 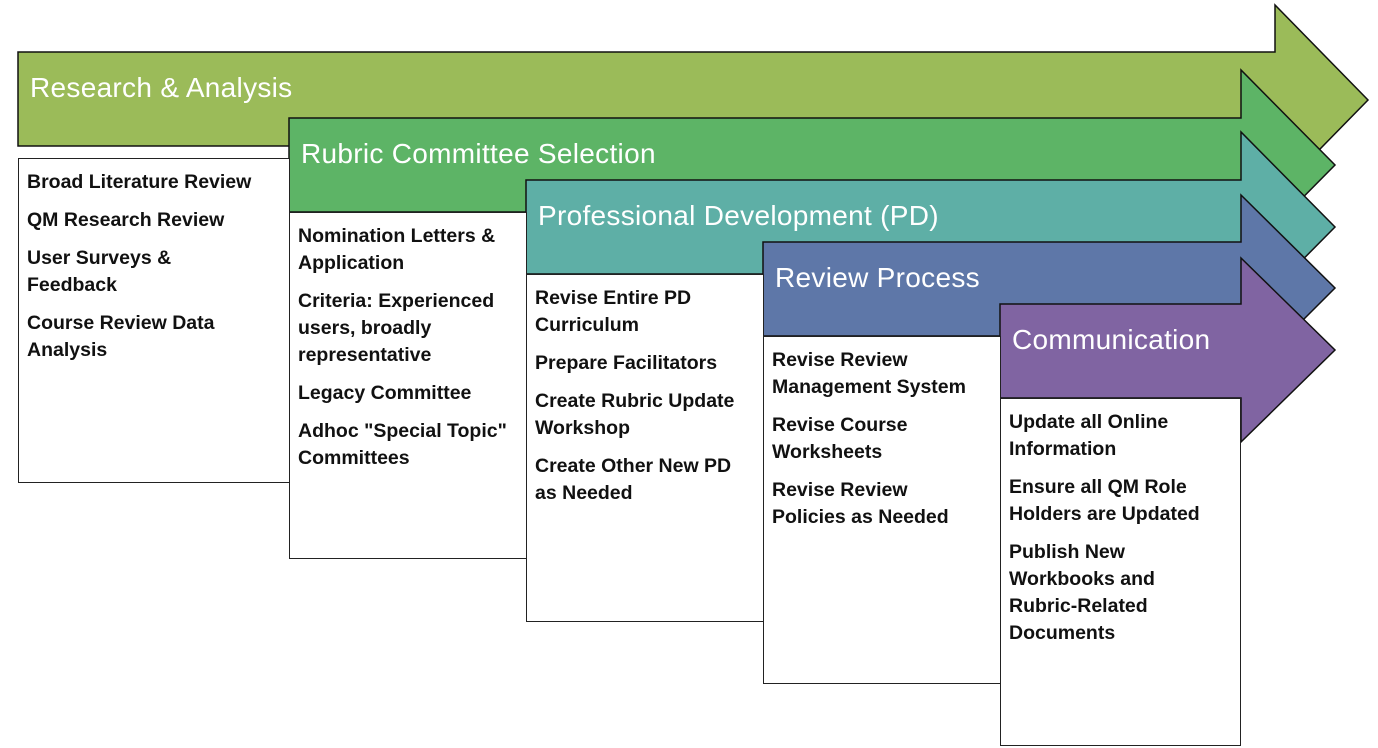 I want to click on list-item: Revise Course Worksheets, so click(x=840, y=438).